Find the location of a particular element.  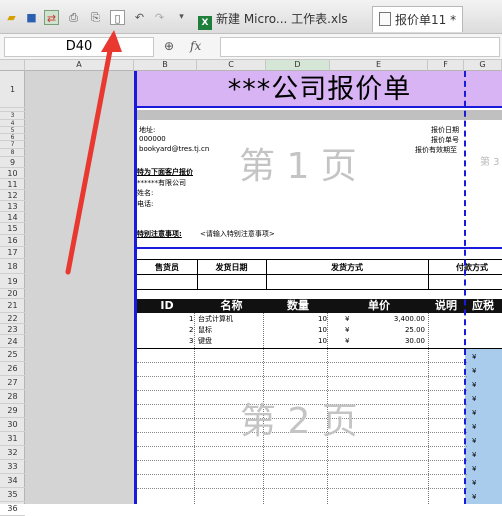

tab-quote-sheet: 报价单11 * is located at coordinates (418, 19).